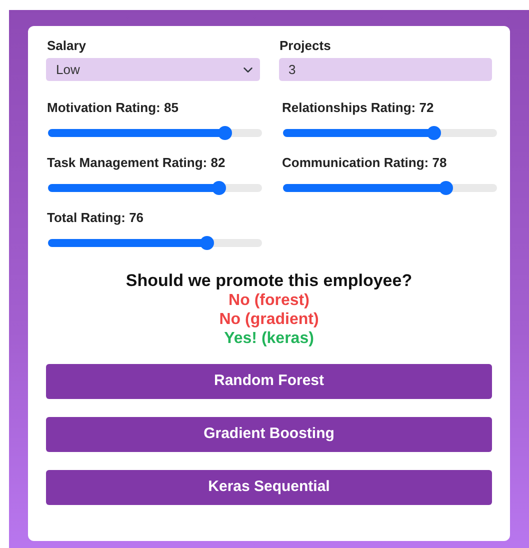  I want to click on projects-field: 3, so click(385, 69).